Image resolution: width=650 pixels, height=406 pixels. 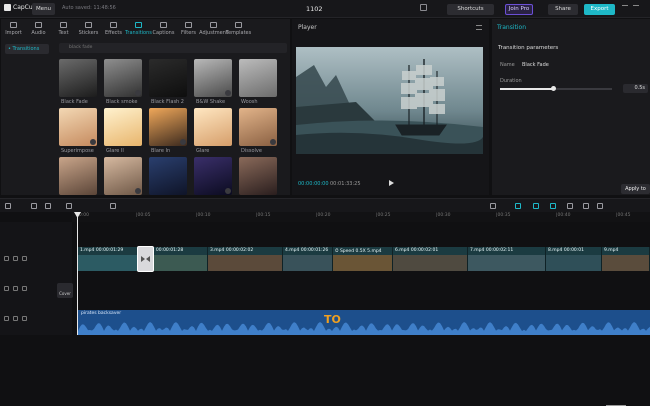 I want to click on waveform-path, so click(x=364, y=328).